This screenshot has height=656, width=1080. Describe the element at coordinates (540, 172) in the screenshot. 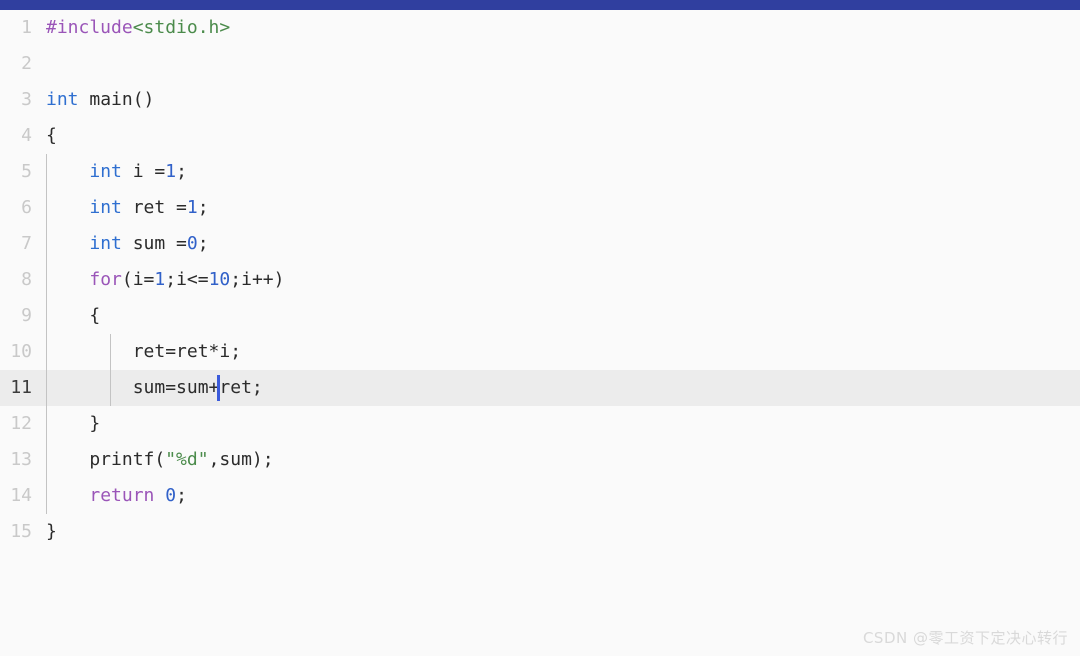

I see `editor-line: 5 int i =1;` at that location.